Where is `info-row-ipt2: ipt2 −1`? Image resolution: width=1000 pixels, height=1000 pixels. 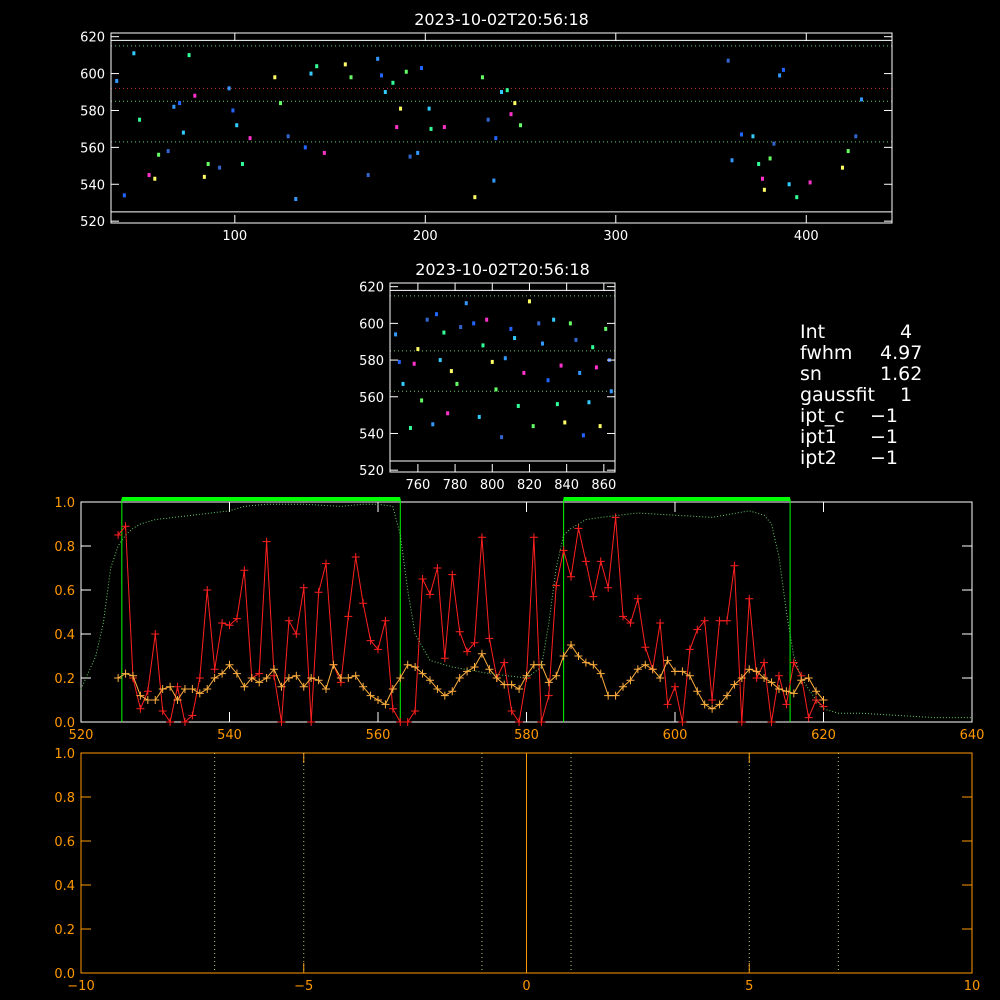
info-row-ipt2: ipt2 −1 is located at coordinates (849, 458).